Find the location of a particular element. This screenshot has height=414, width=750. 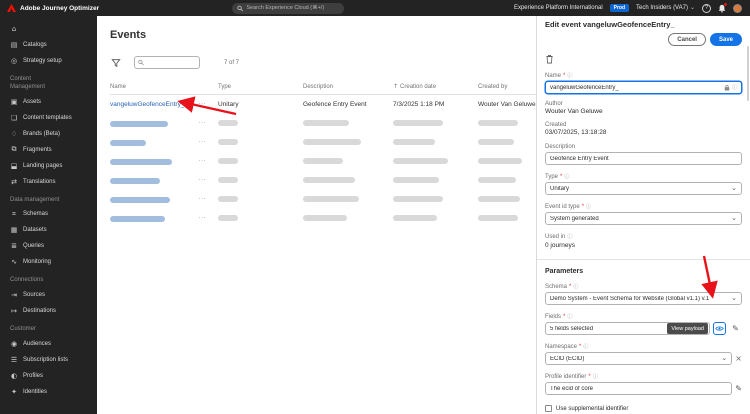

sidebar-item-translations: ⇄ Translations is located at coordinates (48, 182).